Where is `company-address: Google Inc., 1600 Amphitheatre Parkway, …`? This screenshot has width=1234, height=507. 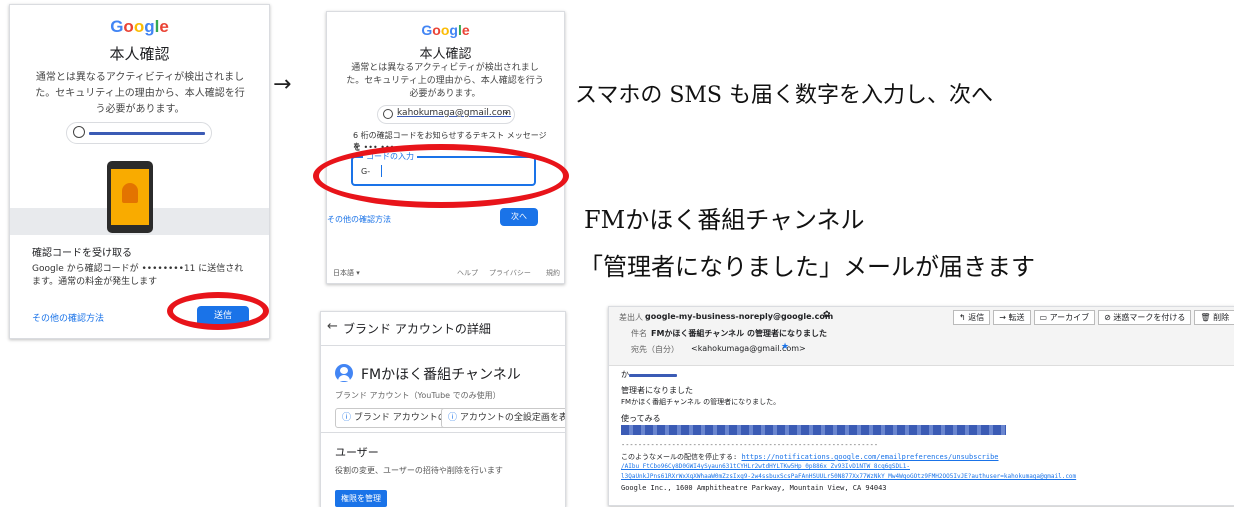
company-address: Google Inc., 1600 Amphitheatre Parkway, … is located at coordinates (754, 488).